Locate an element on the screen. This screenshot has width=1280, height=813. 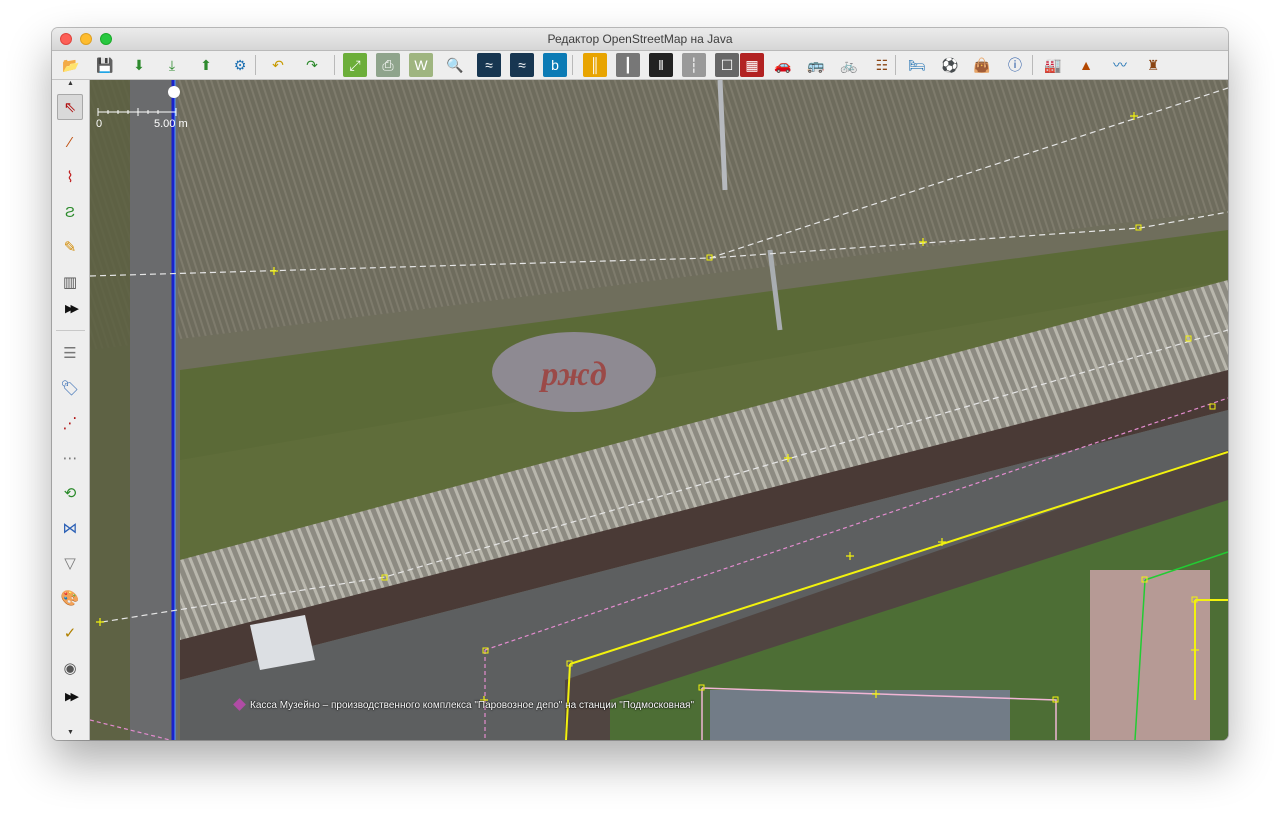
scale-zero-label: 0 is located at coordinates (99, 124).